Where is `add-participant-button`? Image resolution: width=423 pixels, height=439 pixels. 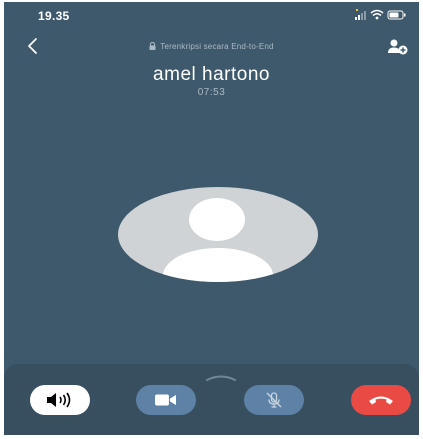 add-participant-button is located at coordinates (398, 47).